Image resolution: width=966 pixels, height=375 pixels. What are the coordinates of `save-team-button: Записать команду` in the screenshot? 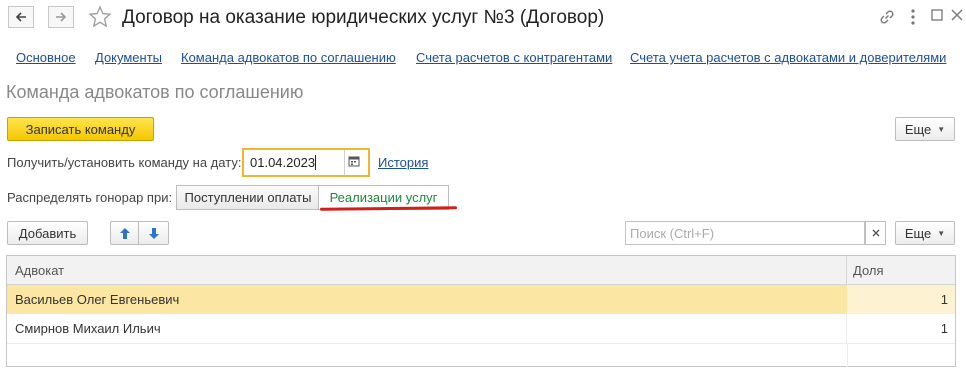 It's located at (80, 129).